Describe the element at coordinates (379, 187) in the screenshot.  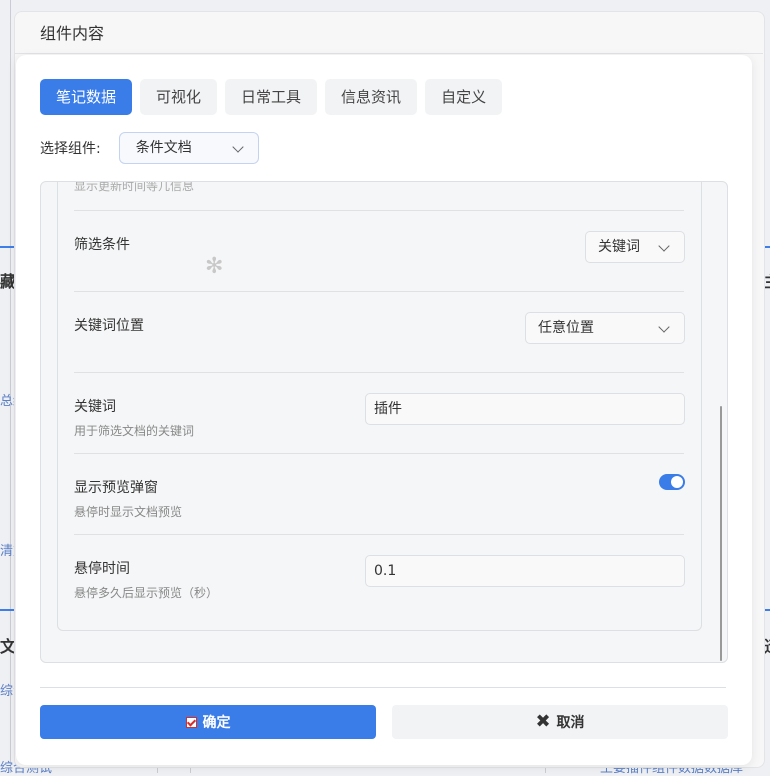
I see `settings-row-partial: 显示更新时间等几信息` at that location.